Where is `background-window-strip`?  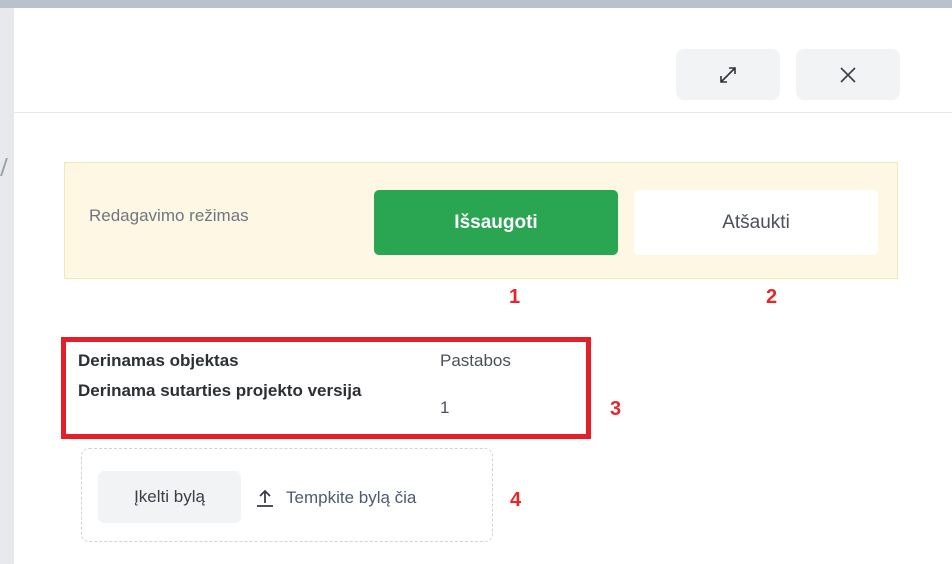
background-window-strip is located at coordinates (476, 4).